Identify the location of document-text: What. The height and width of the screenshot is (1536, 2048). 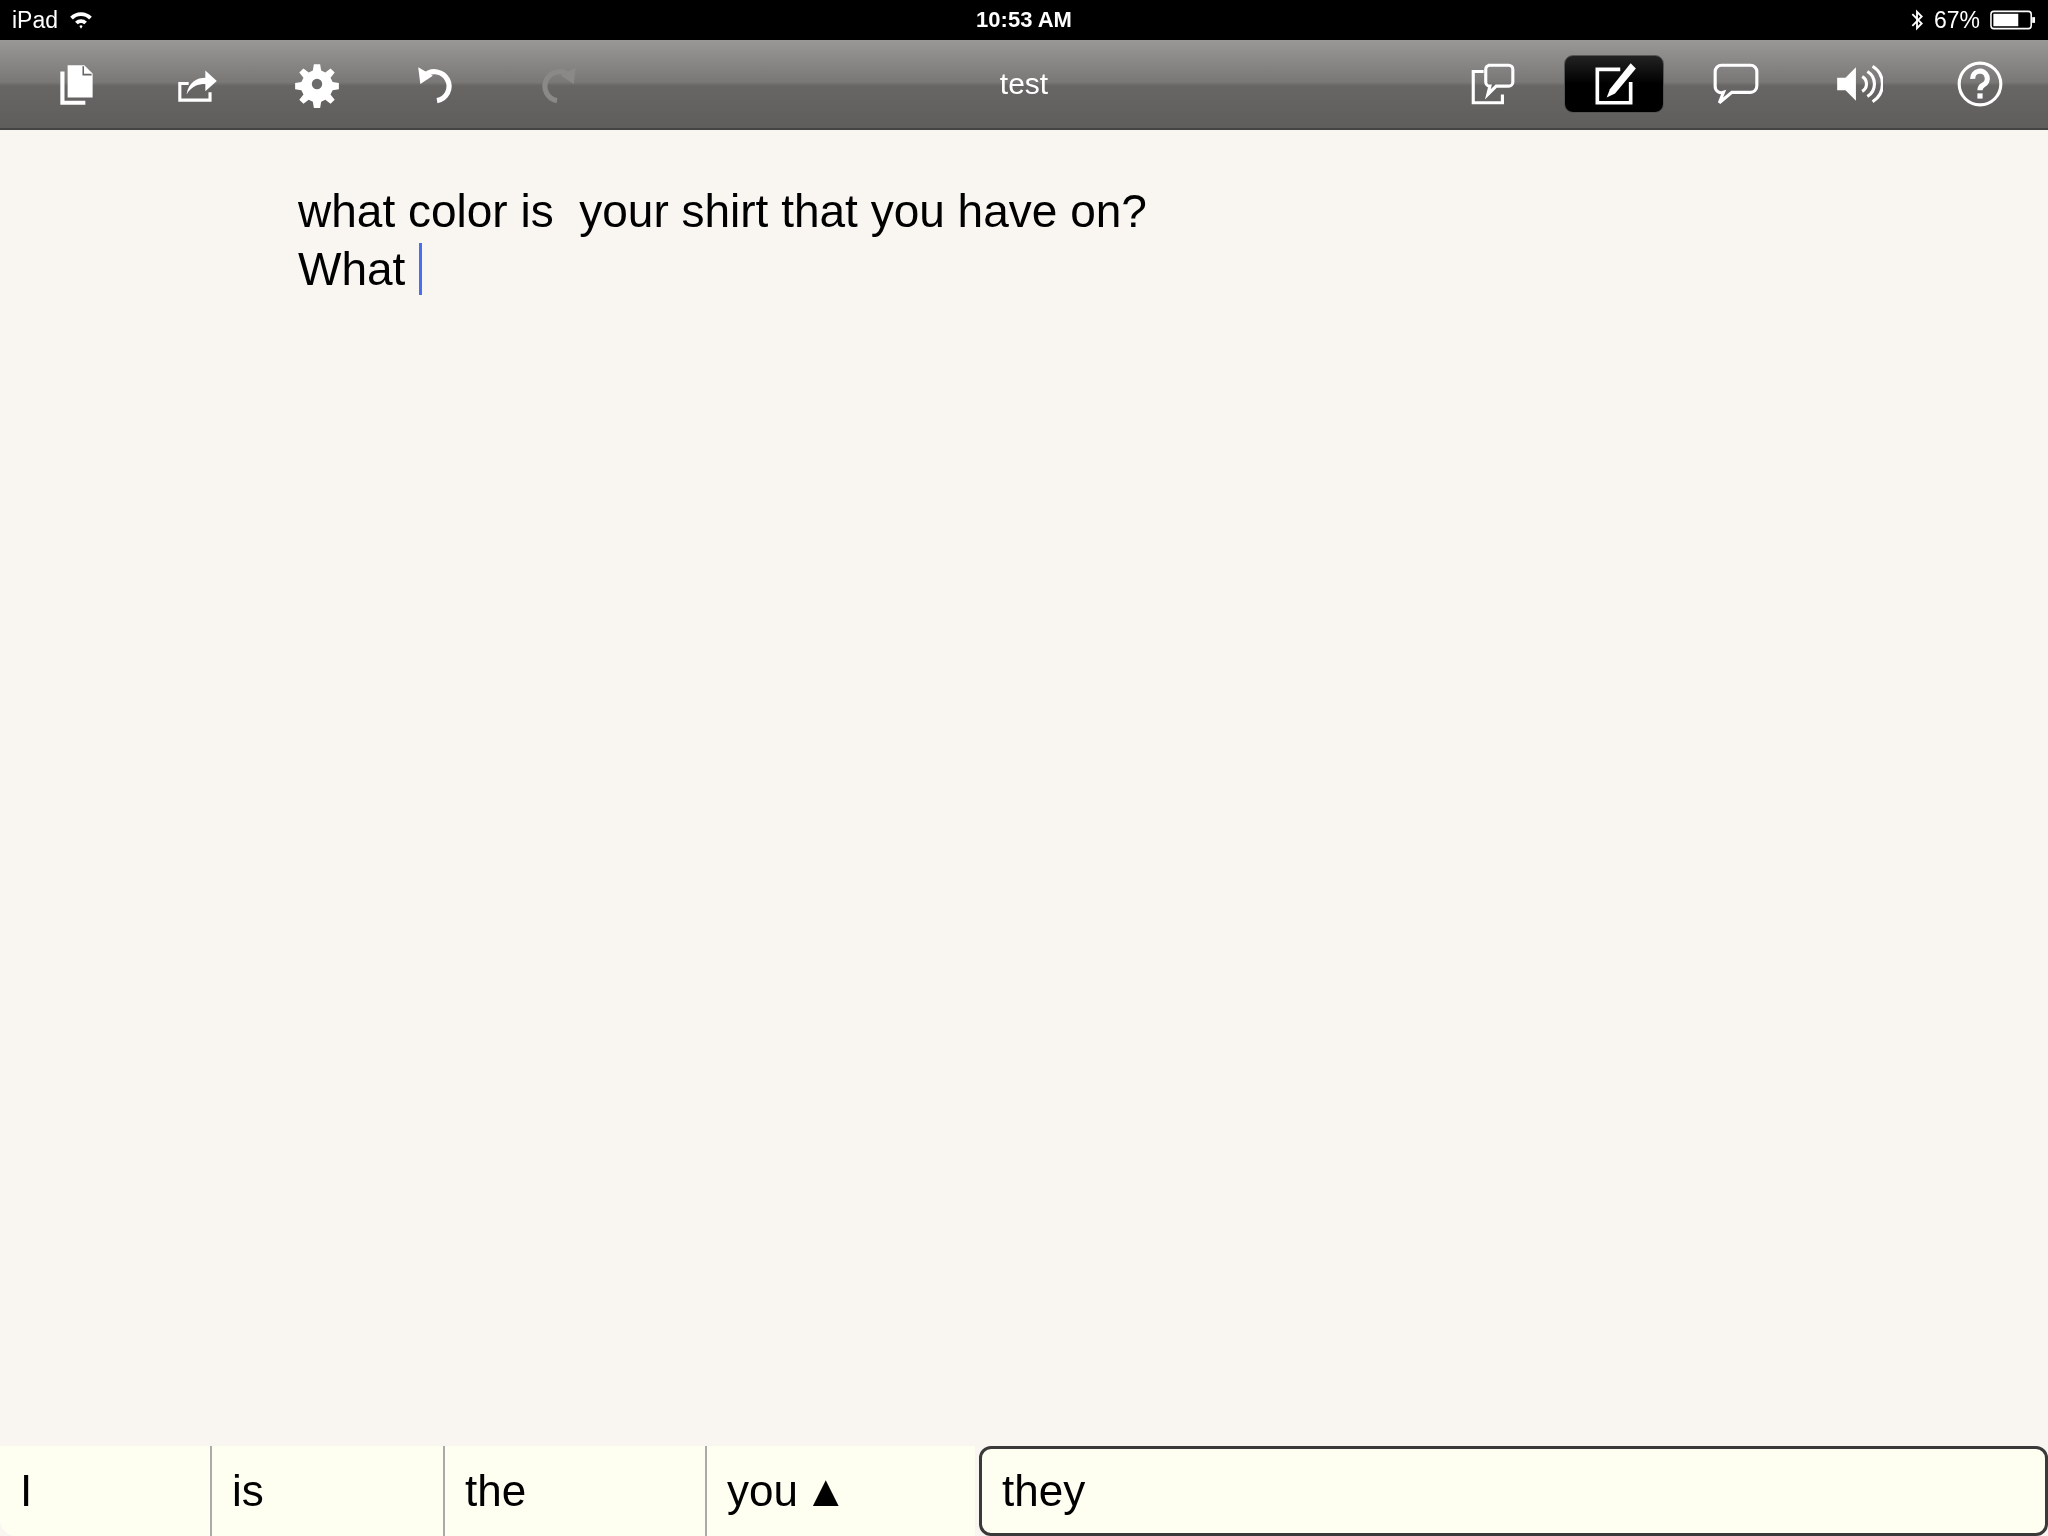
(352, 269).